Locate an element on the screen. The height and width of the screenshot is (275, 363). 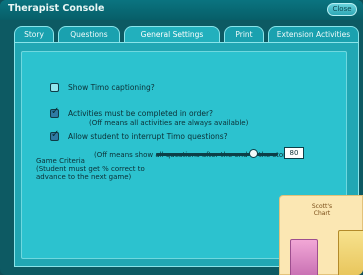
game-criteria-value: 80 is located at coordinates (294, 153).